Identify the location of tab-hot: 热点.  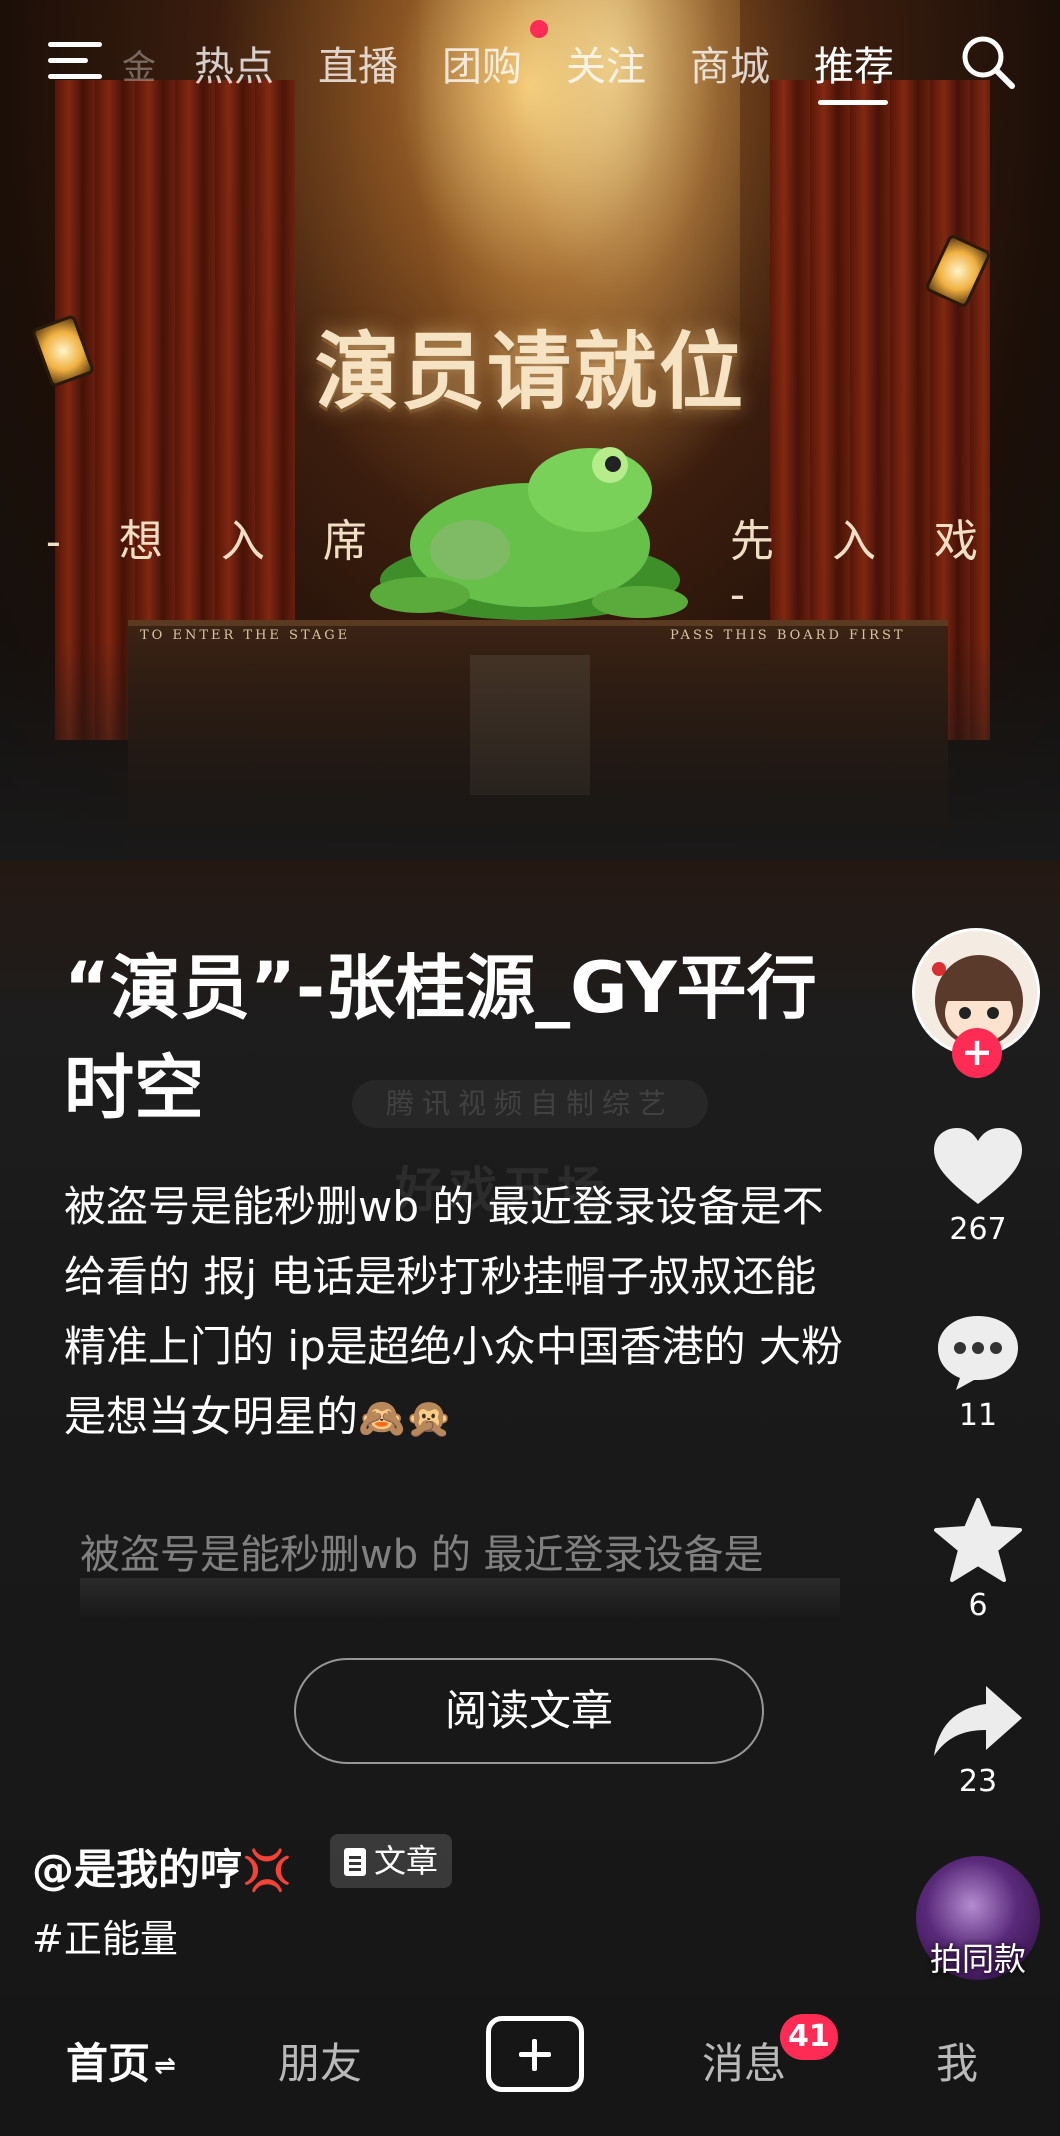
(234, 63).